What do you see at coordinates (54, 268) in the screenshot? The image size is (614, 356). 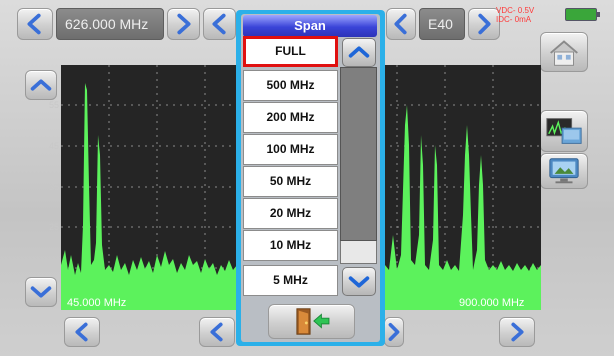 I see `y-tick-label: 15` at bounding box center [54, 268].